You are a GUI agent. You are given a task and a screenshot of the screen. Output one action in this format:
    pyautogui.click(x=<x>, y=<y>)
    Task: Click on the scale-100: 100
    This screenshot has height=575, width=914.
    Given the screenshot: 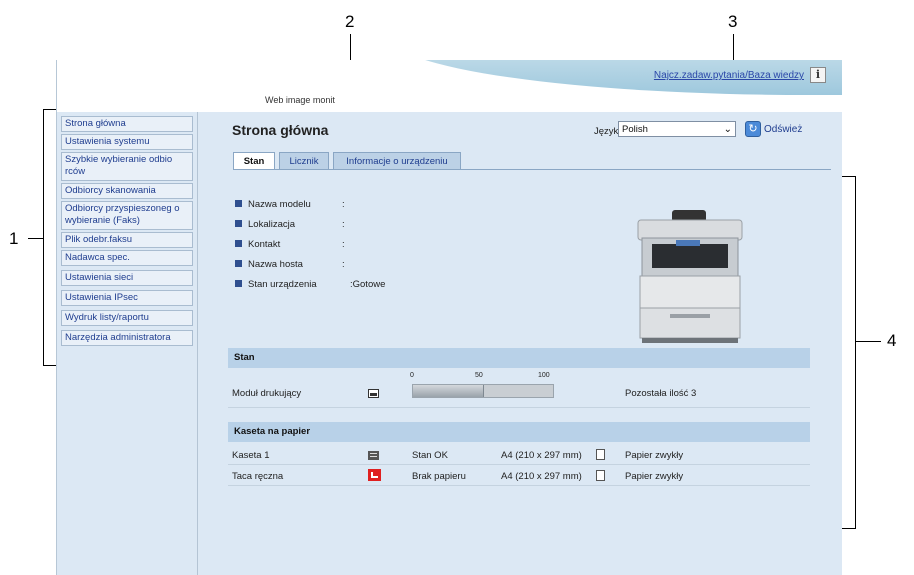 What is the action you would take?
    pyautogui.click(x=544, y=375)
    